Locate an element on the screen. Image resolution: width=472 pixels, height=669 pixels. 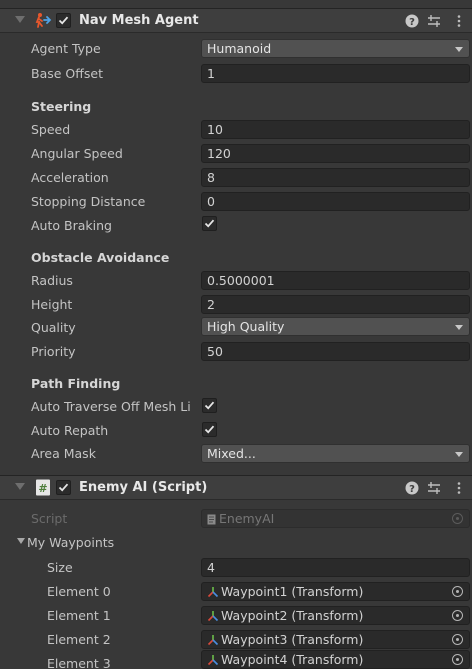
obstacle-avoidance-section-title: Obstacle Avoidance is located at coordinates (100, 257).